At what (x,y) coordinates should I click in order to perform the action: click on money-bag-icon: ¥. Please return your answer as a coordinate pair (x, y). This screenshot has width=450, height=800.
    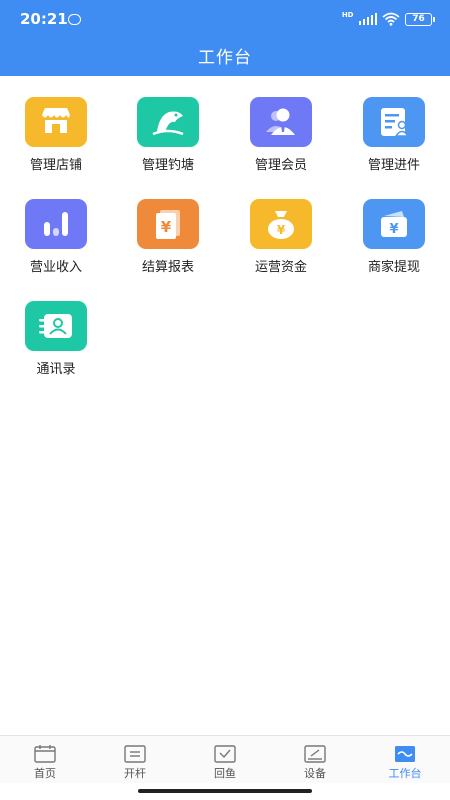
    Looking at the image, I should click on (281, 224).